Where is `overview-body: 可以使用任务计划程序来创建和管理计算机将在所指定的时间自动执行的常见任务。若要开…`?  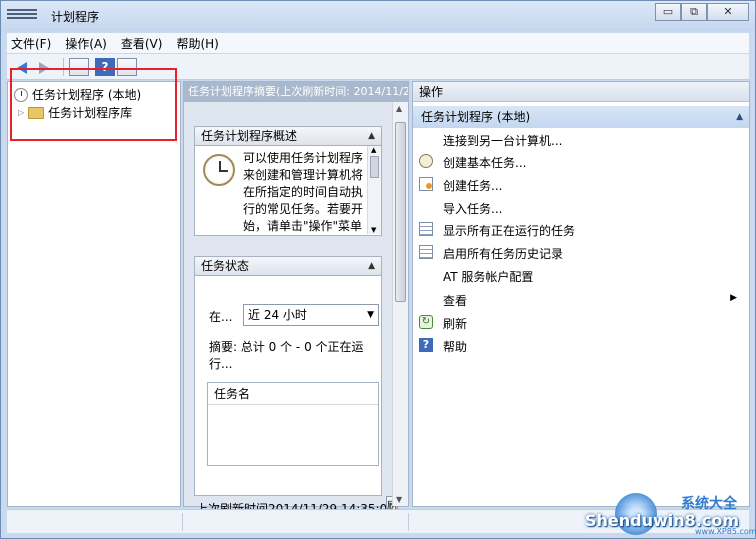
overview-body: 可以使用任务计划程序来创建和管理计算机将在所指定的时间自动执行的常见任务。若要开… is located at coordinates (288, 191).